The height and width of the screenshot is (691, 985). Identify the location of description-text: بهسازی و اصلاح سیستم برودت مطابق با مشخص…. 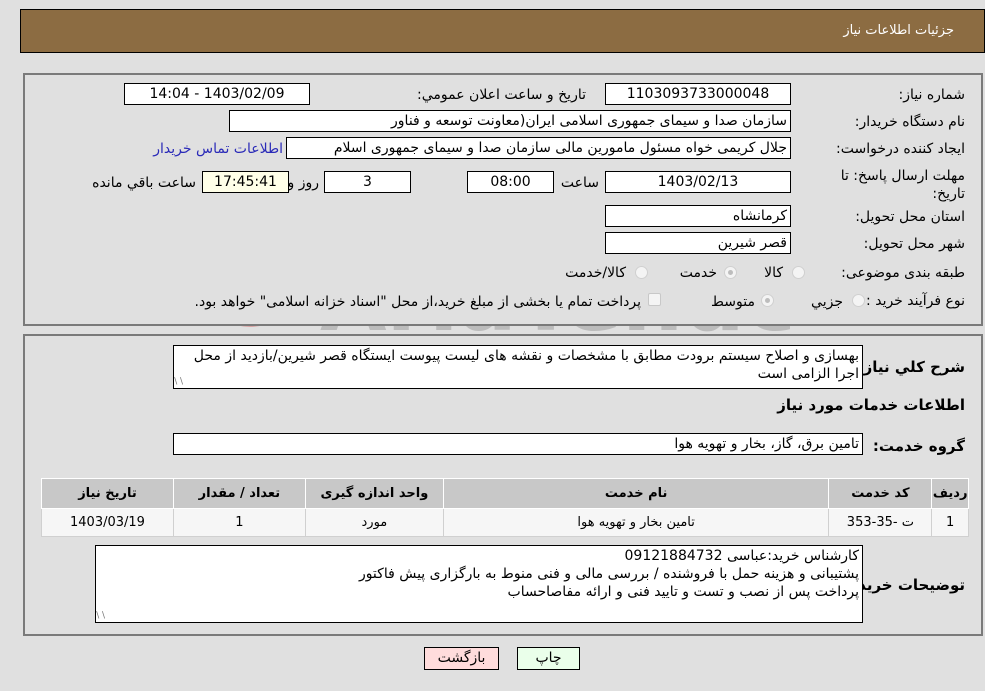
(526, 365).